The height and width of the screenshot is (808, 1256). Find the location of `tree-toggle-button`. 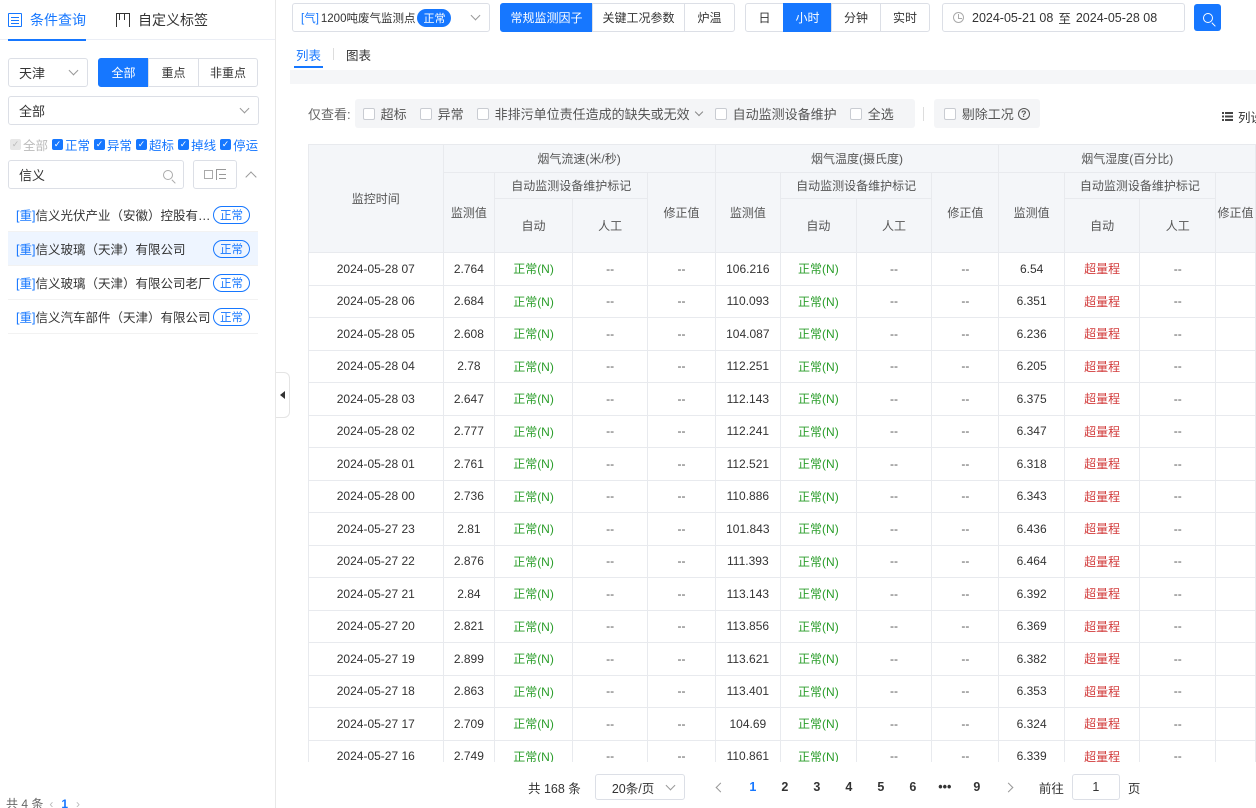

tree-toggle-button is located at coordinates (215, 174).